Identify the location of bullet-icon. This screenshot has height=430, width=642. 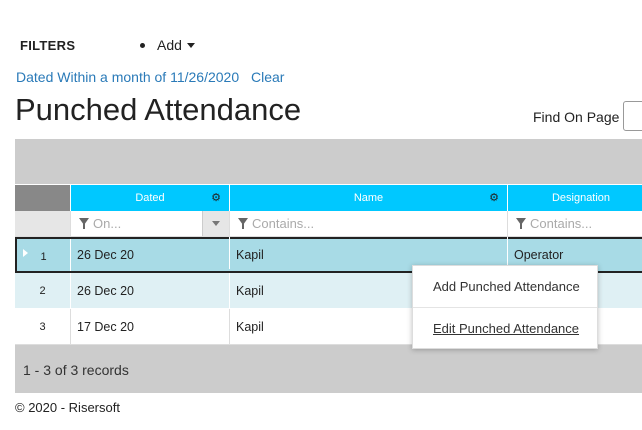
(142, 45).